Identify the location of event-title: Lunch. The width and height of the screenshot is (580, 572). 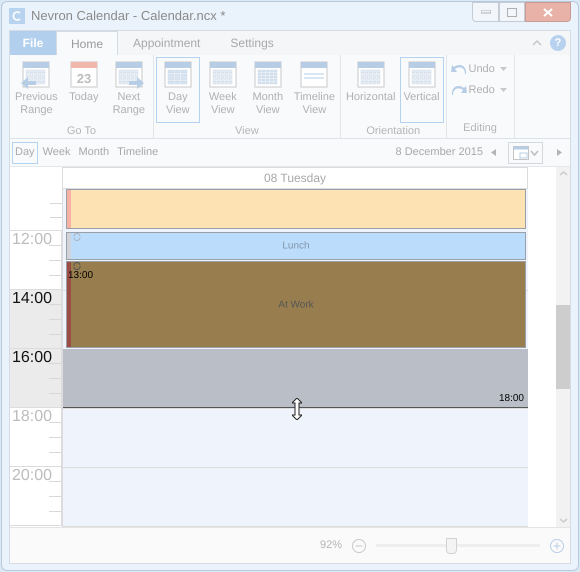
(296, 247).